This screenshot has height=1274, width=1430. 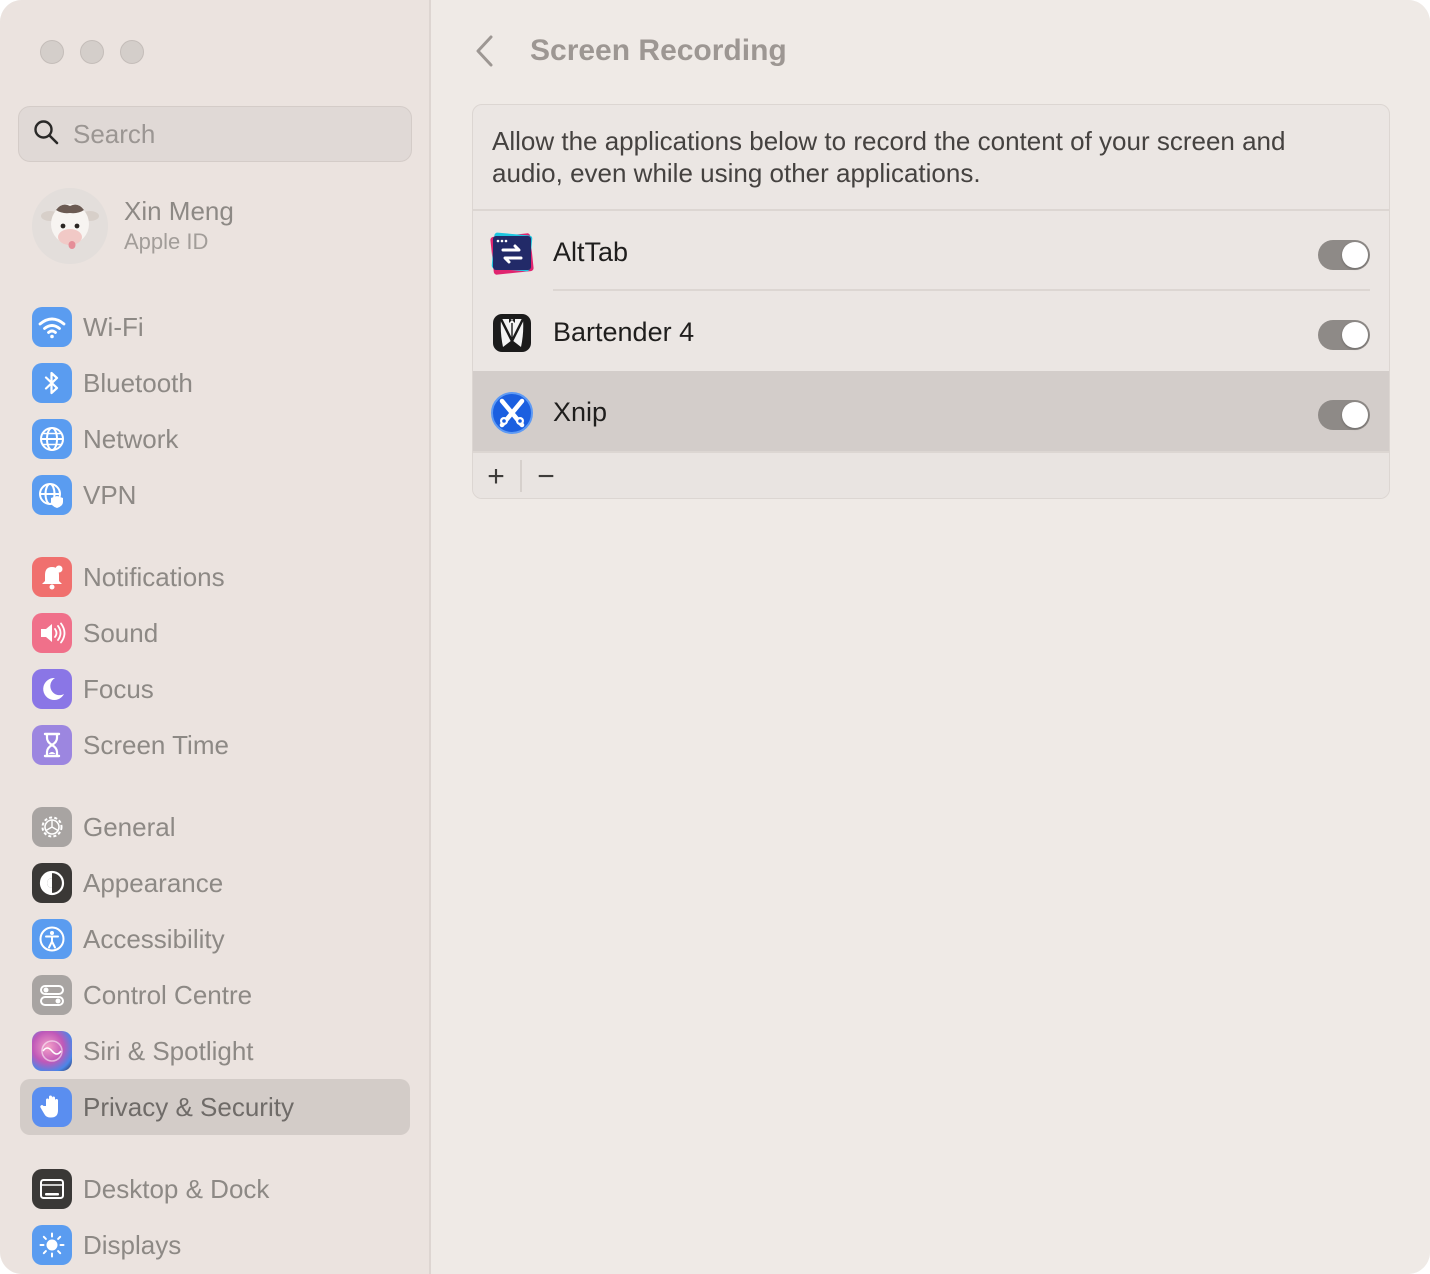 I want to click on search-field, so click(x=215, y=134).